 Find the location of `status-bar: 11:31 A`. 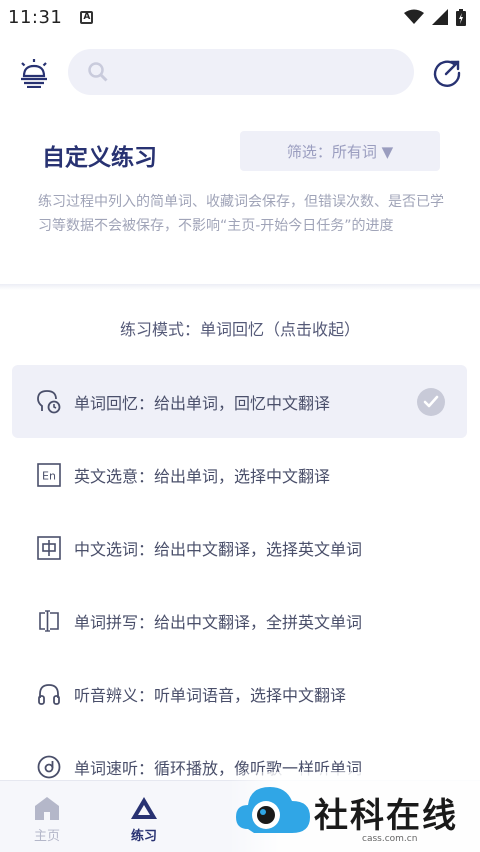

status-bar: 11:31 A is located at coordinates (240, 17).